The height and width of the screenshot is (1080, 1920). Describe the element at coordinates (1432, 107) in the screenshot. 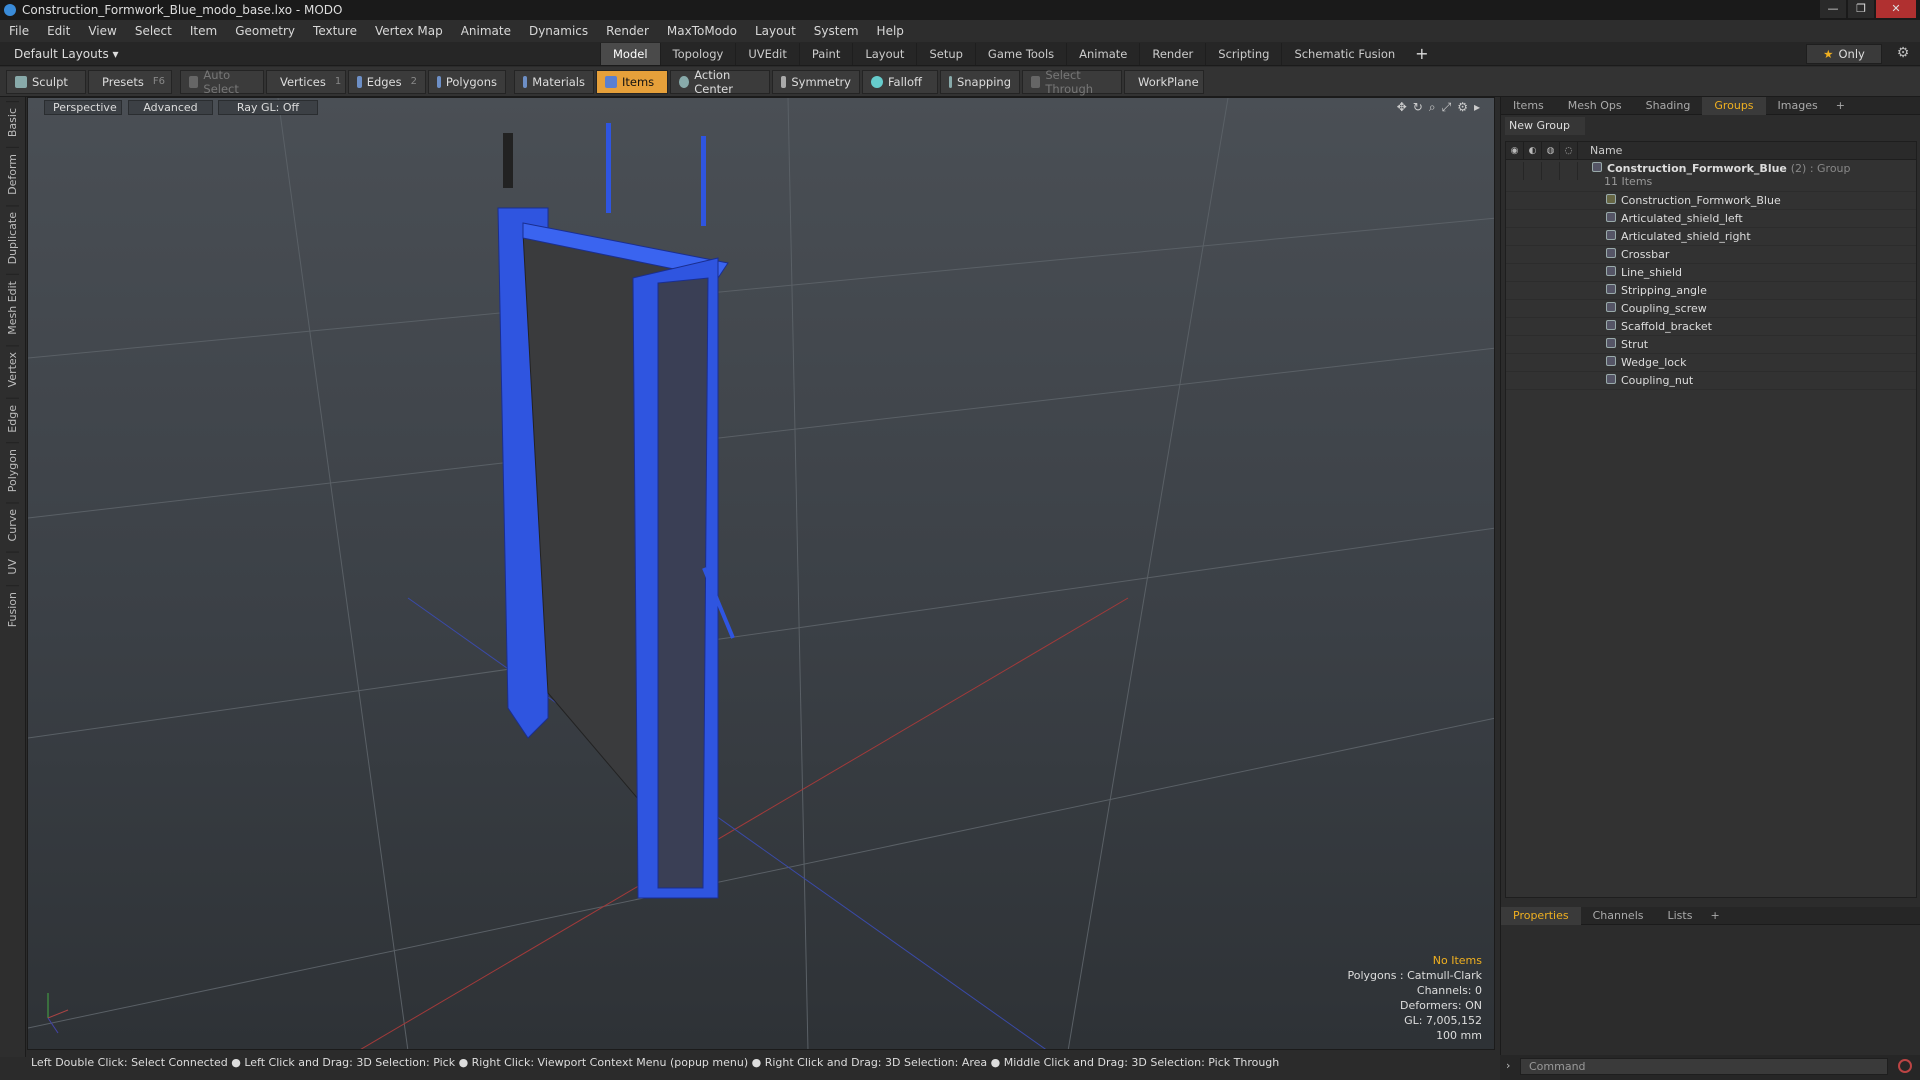

I see `zoom-icon: ⌕` at that location.